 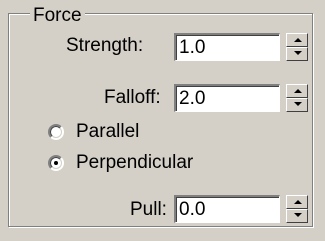 I want to click on strength-spin-up-button, so click(x=297, y=40).